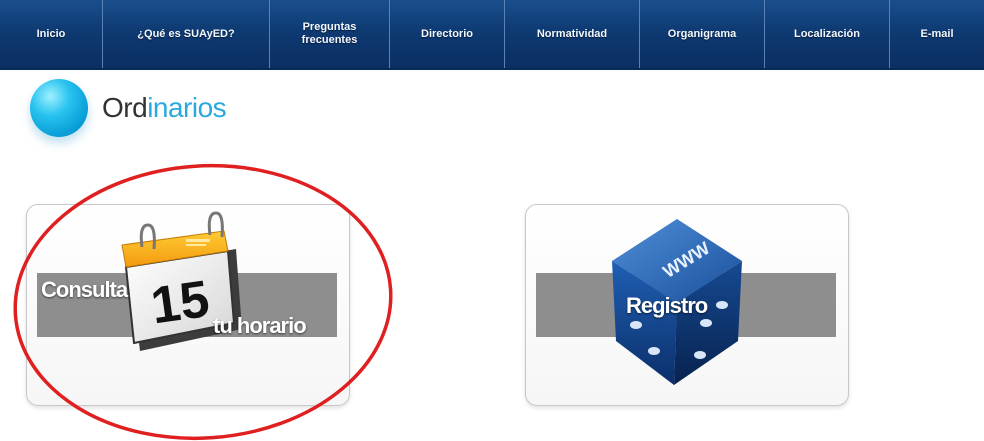  What do you see at coordinates (667, 305) in the screenshot?
I see `card-label-registro: Registro` at bounding box center [667, 305].